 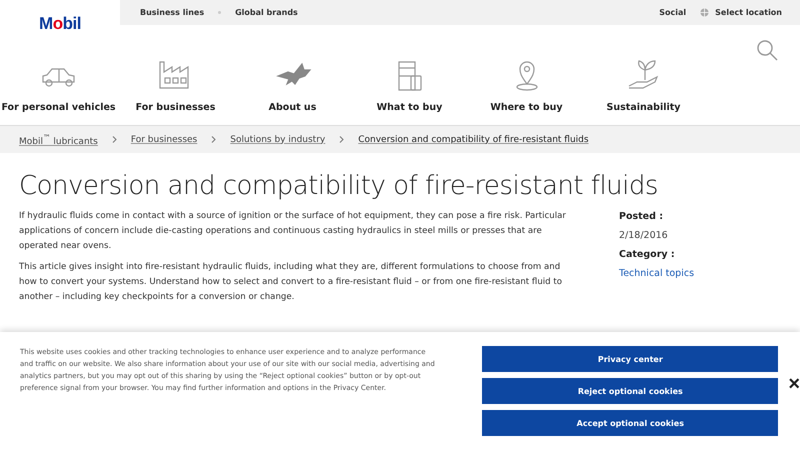 What do you see at coordinates (58, 139) in the screenshot?
I see `breadcrumb-link: Mobil$^{™}$ lubricants` at bounding box center [58, 139].